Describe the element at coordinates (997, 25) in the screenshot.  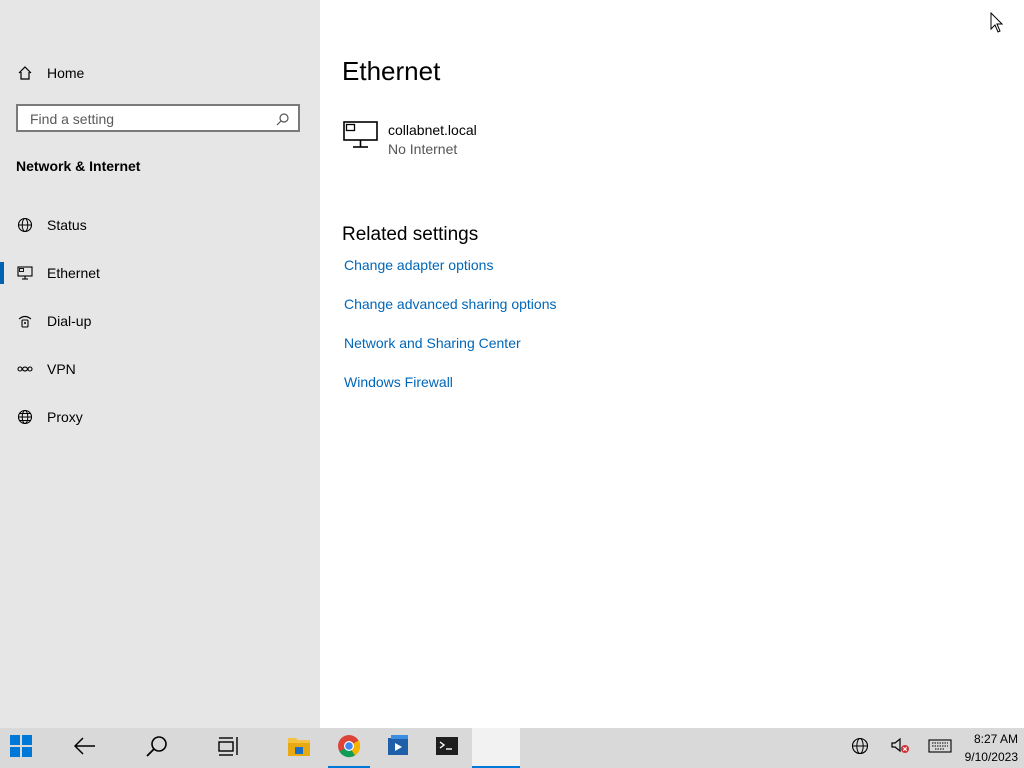
I see `mouse-cursor-icon` at that location.